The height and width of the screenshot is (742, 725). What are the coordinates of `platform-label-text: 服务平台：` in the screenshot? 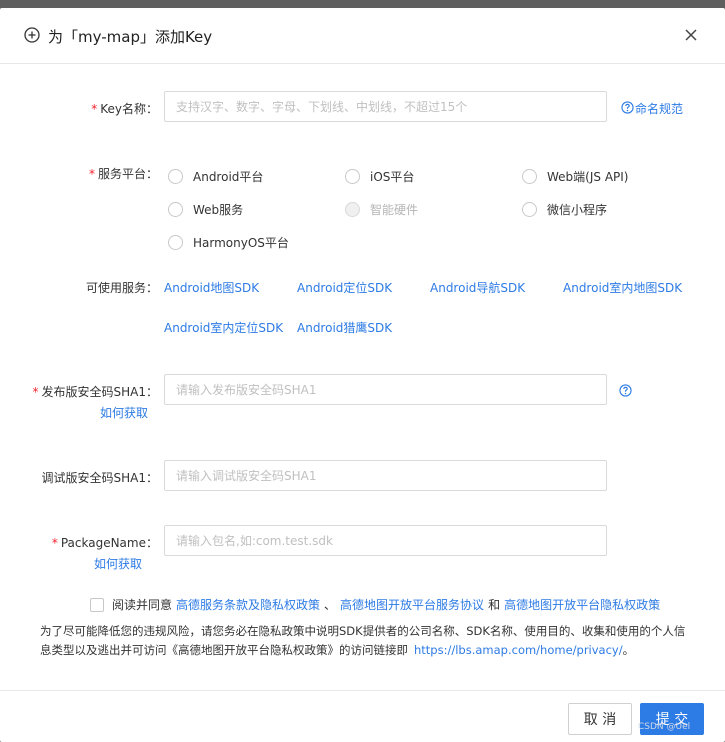 It's located at (127, 174).